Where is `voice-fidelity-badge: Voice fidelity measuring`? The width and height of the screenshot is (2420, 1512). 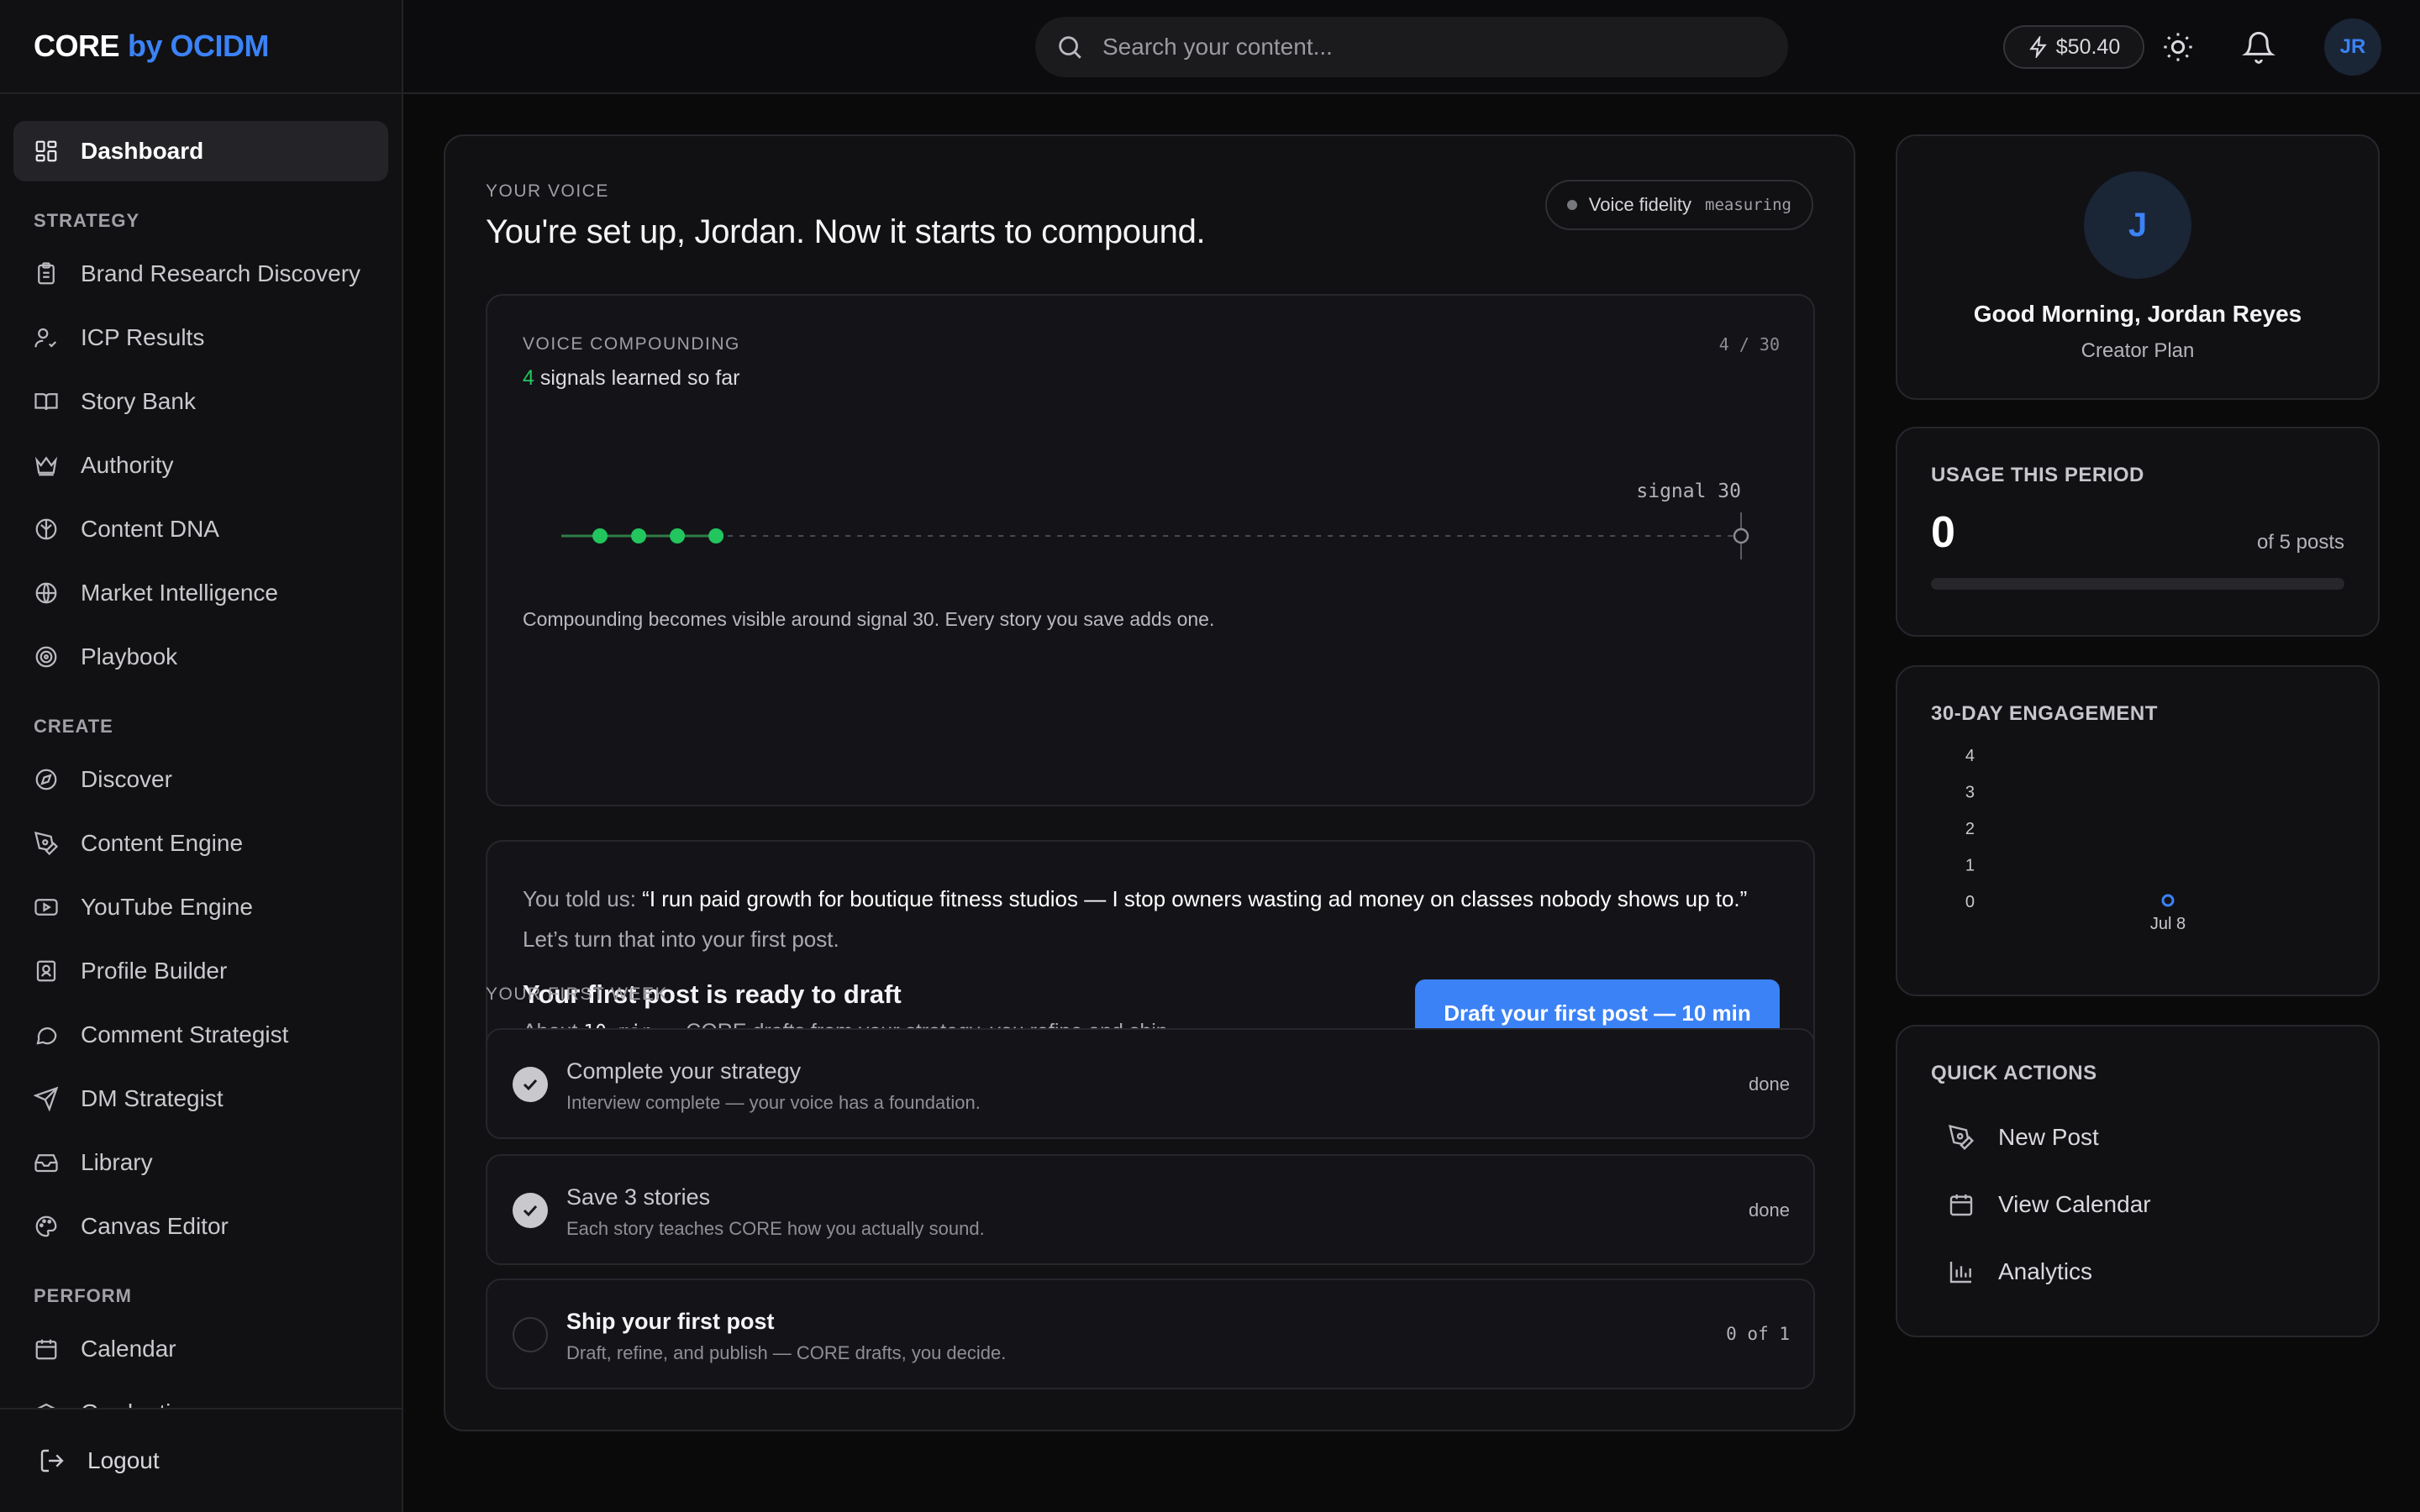
voice-fidelity-badge: Voice fidelity measuring is located at coordinates (1679, 205).